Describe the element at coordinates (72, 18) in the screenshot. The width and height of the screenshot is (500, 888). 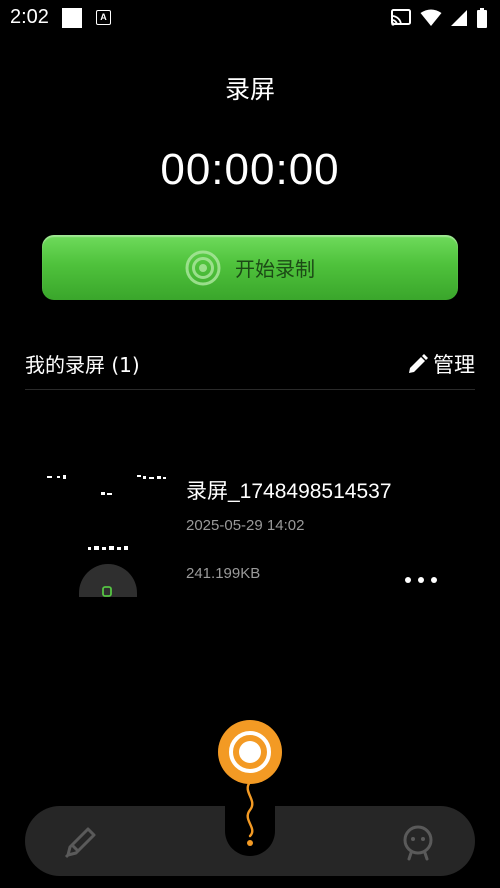
I see `white-square-icon` at that location.